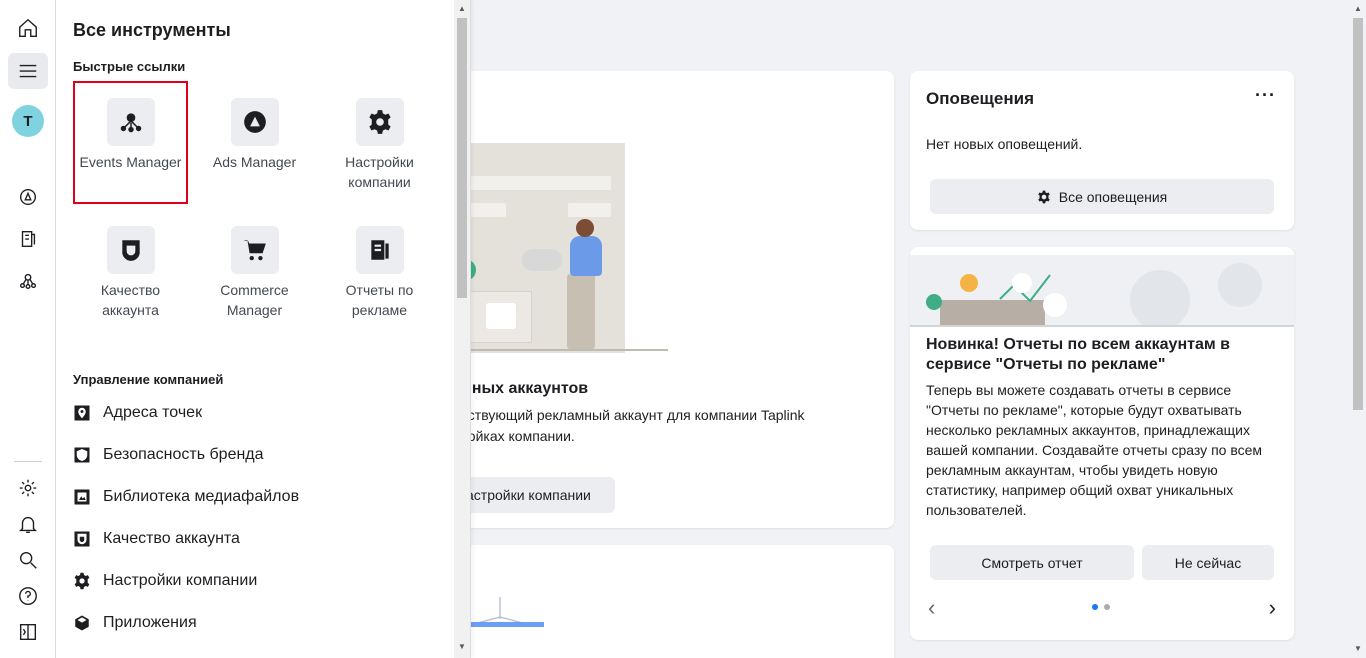 This screenshot has height=658, width=1366. I want to click on menu-item-brand-safety: Безопасность бренда, so click(168, 455).